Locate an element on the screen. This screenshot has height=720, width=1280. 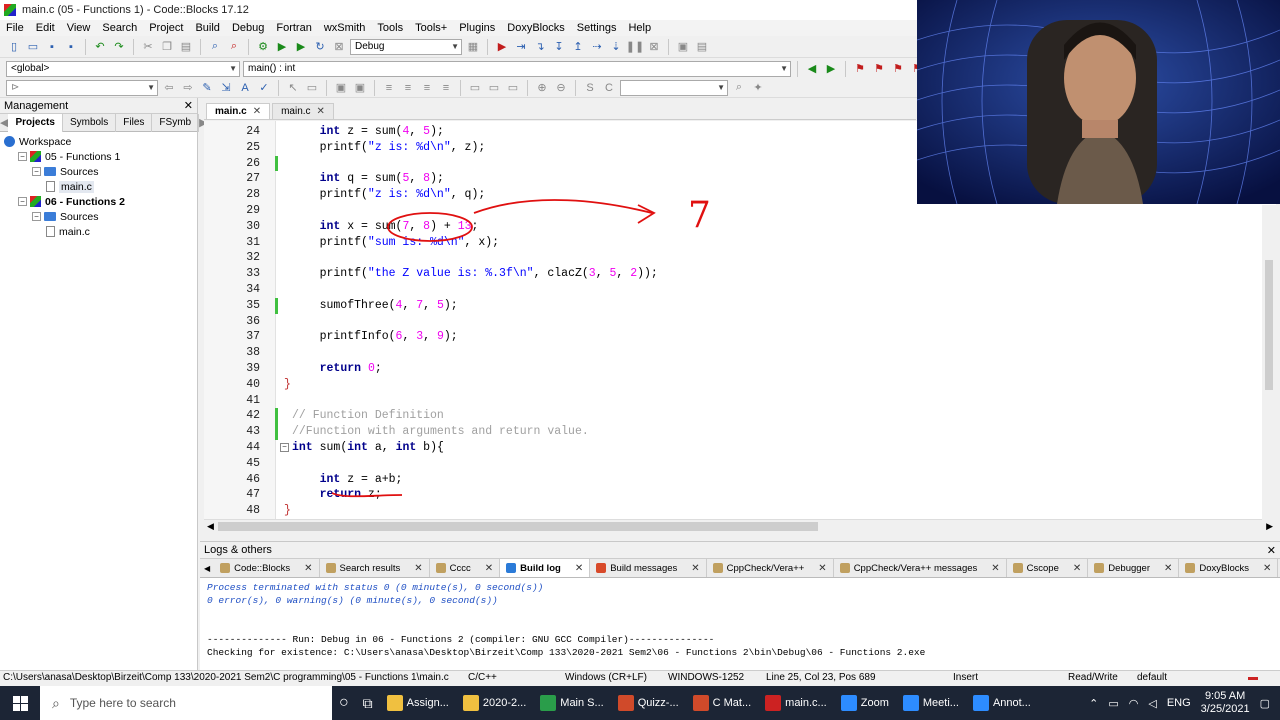
build-run-icon: ▶ is located at coordinates (301, 47).